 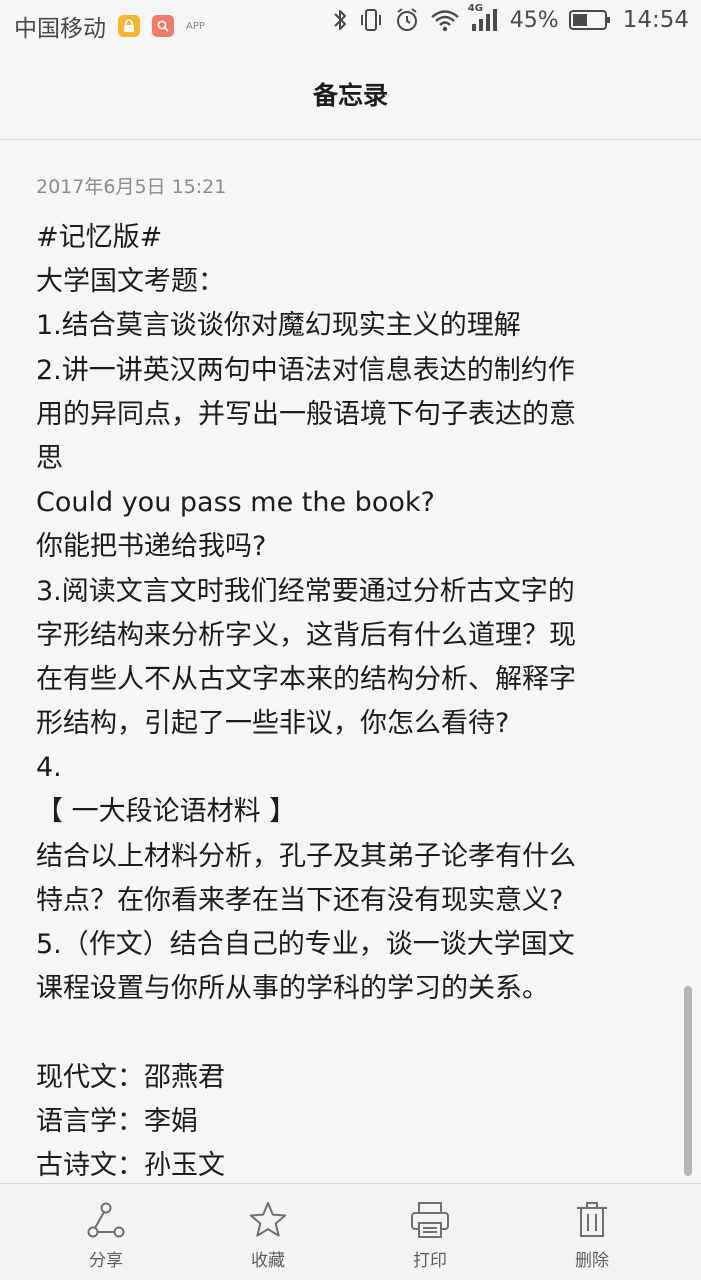 What do you see at coordinates (306, 635) in the screenshot?
I see `note-line: 字形结构来分析字义，这背后有什么道理？现` at bounding box center [306, 635].